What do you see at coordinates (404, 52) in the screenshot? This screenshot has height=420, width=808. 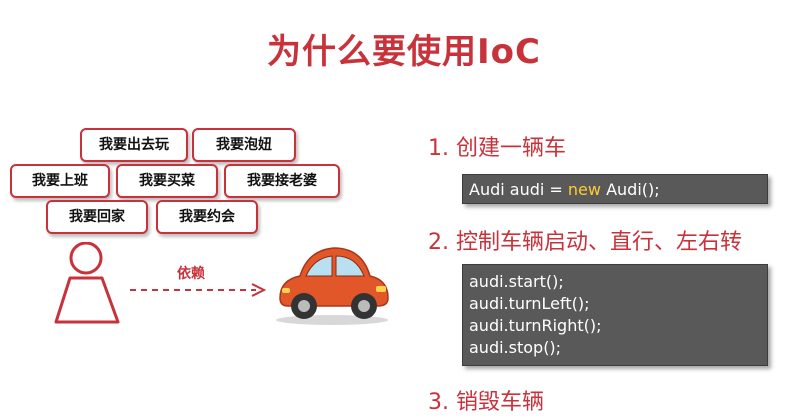 I see `slide-title: 为什么要使用IoC` at bounding box center [404, 52].